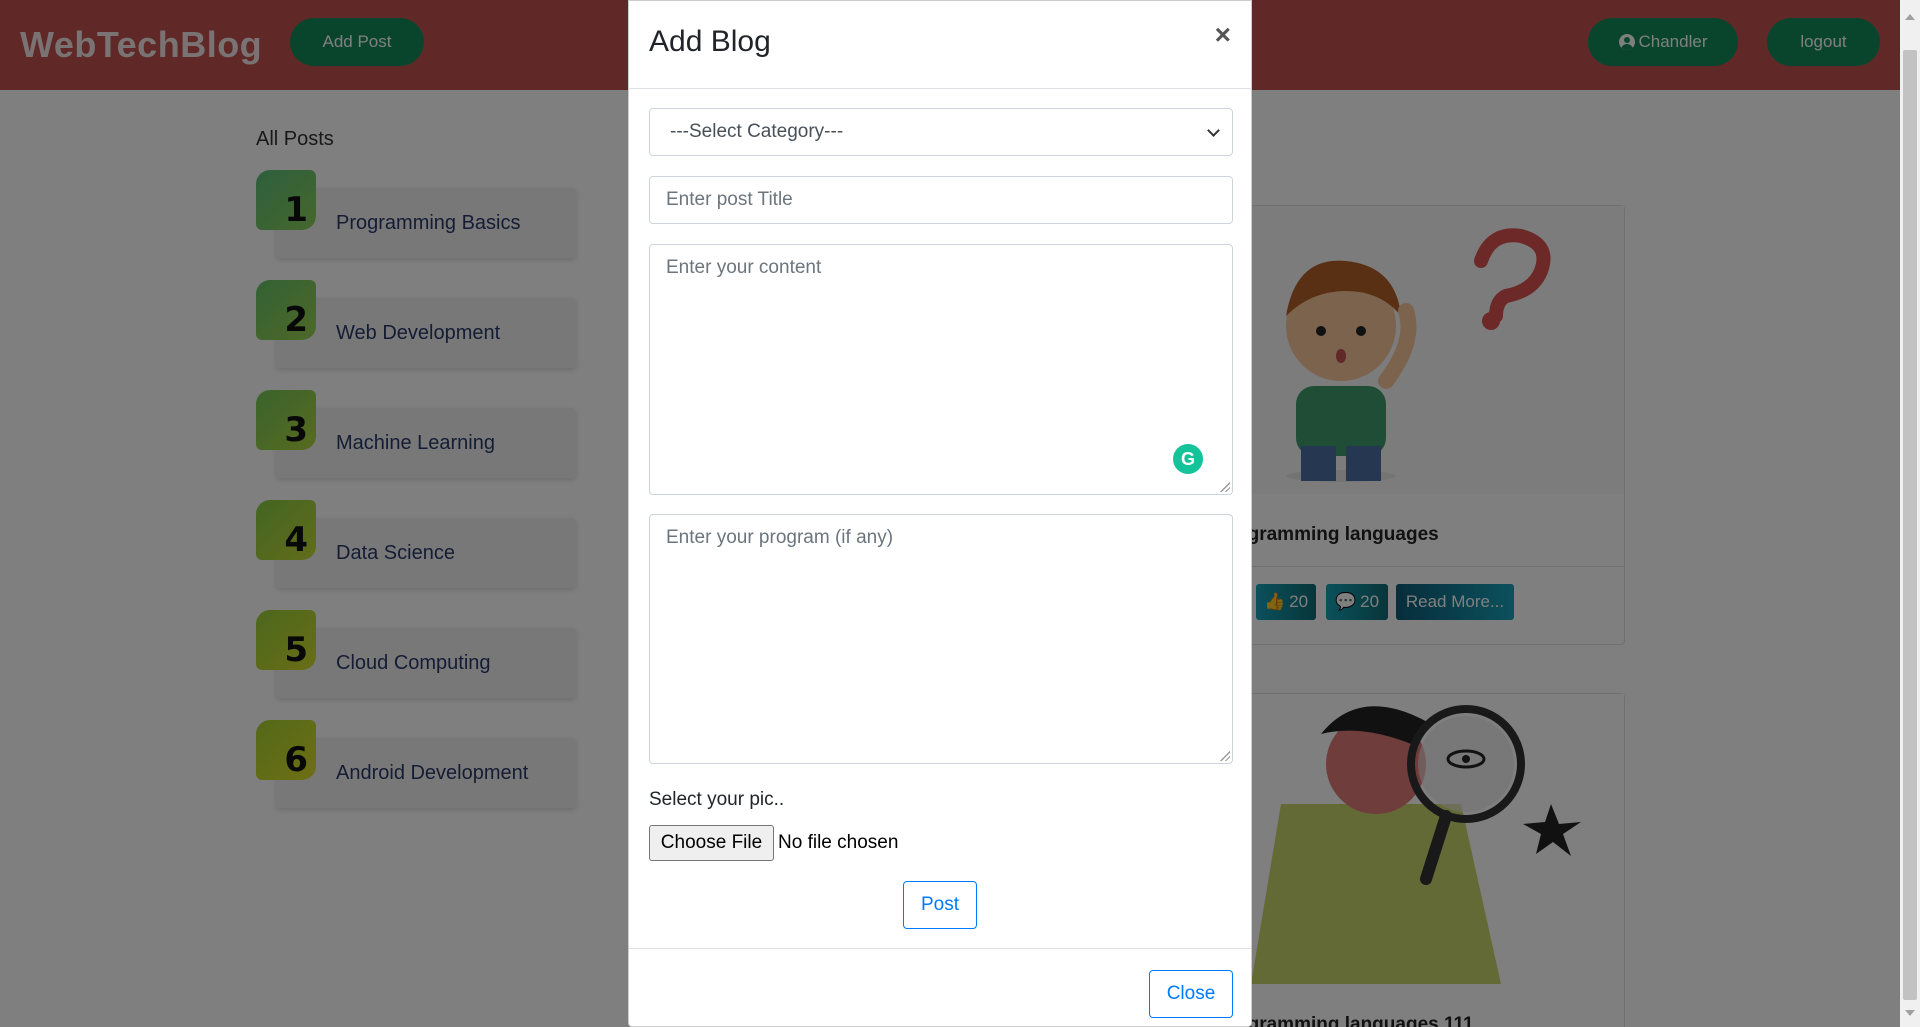 Image resolution: width=1920 pixels, height=1027 pixels. What do you see at coordinates (838, 842) in the screenshot?
I see `file-status: No file chosen` at bounding box center [838, 842].